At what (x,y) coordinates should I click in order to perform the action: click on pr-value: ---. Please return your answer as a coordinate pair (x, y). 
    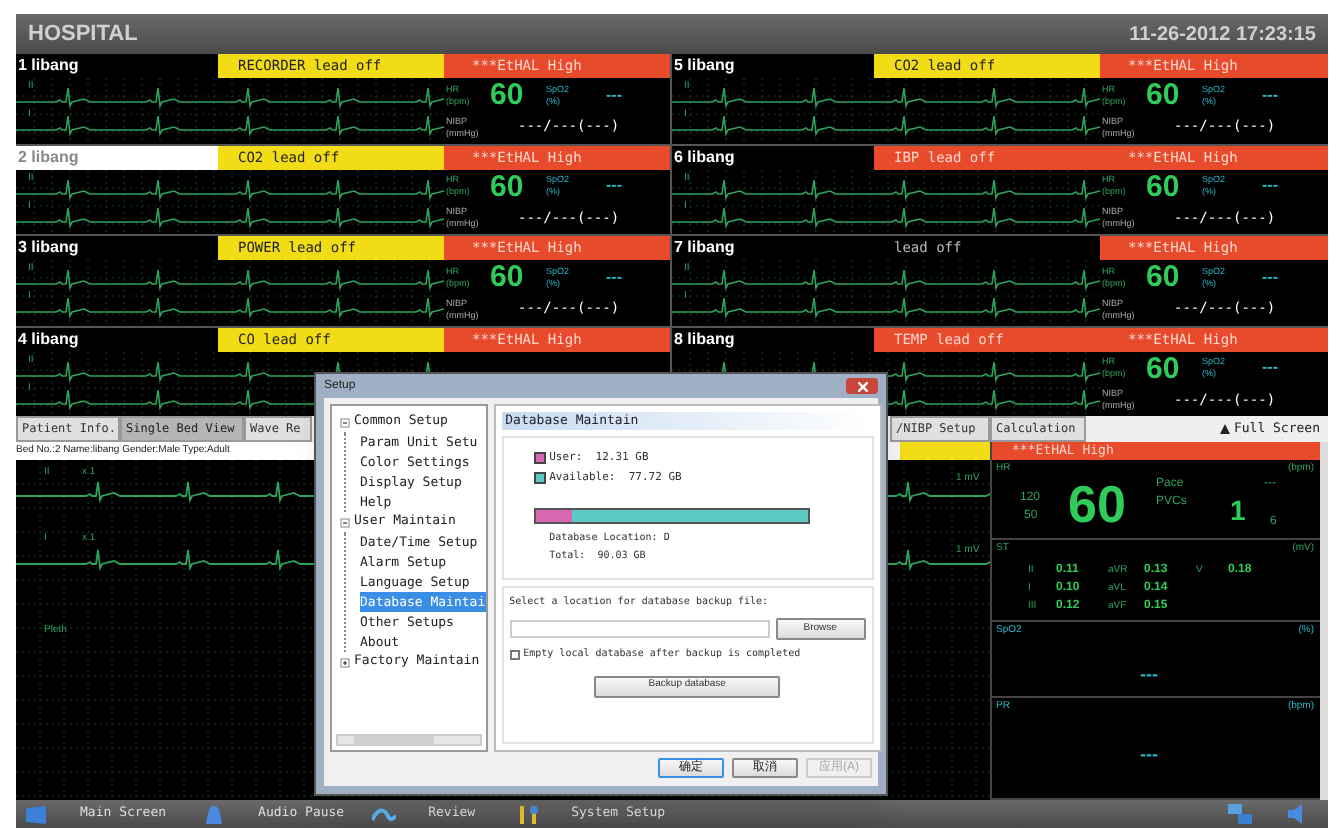
    Looking at the image, I should click on (1149, 755).